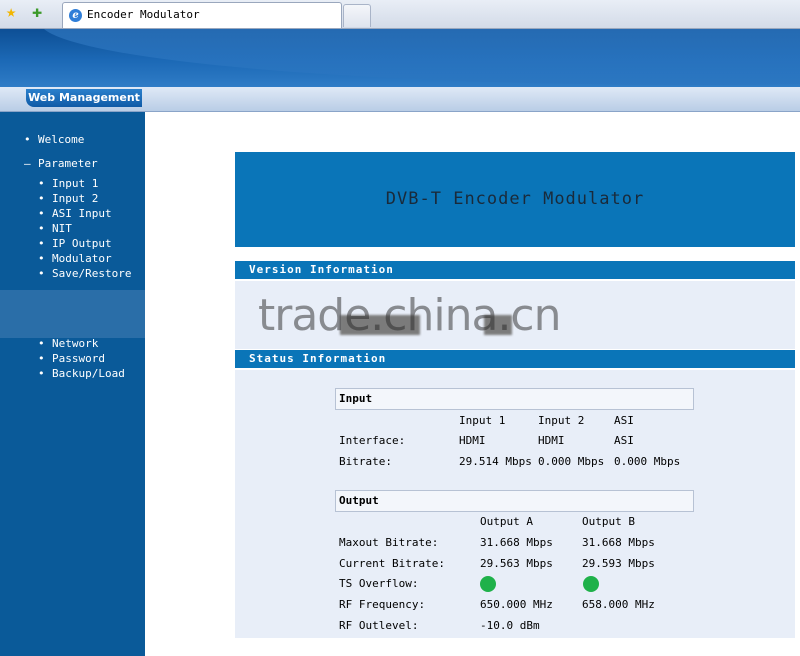 The height and width of the screenshot is (656, 800). I want to click on new-tab-button, so click(357, 15).